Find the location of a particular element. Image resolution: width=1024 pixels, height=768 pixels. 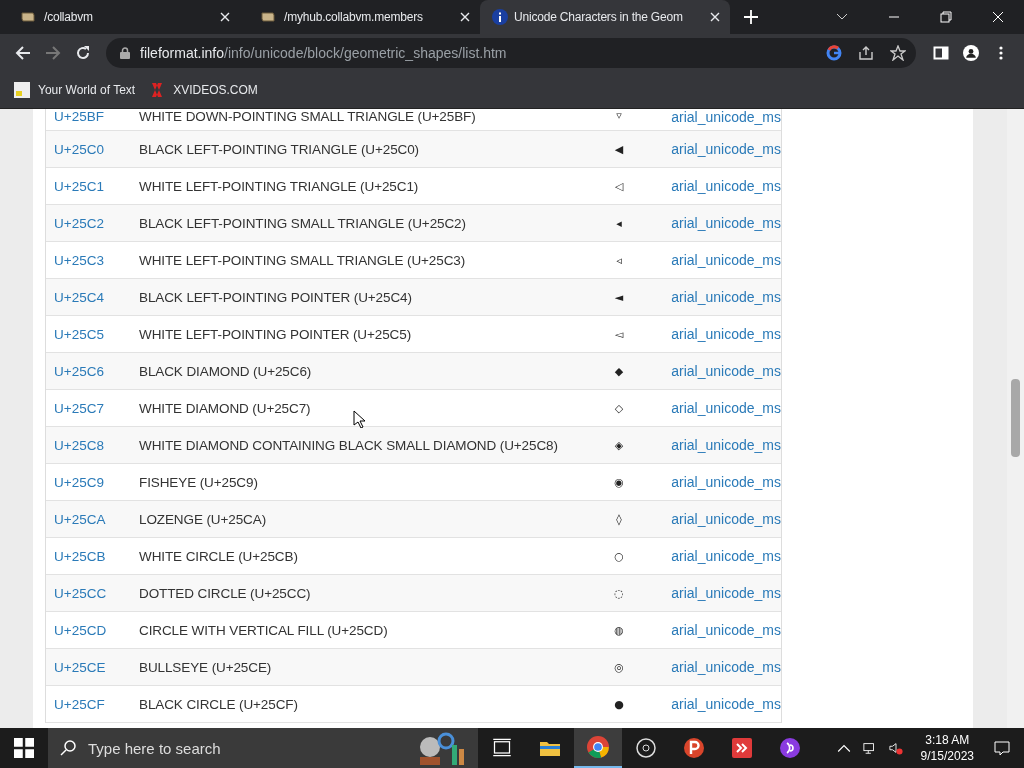

windows-logo-icon is located at coordinates (24, 748).